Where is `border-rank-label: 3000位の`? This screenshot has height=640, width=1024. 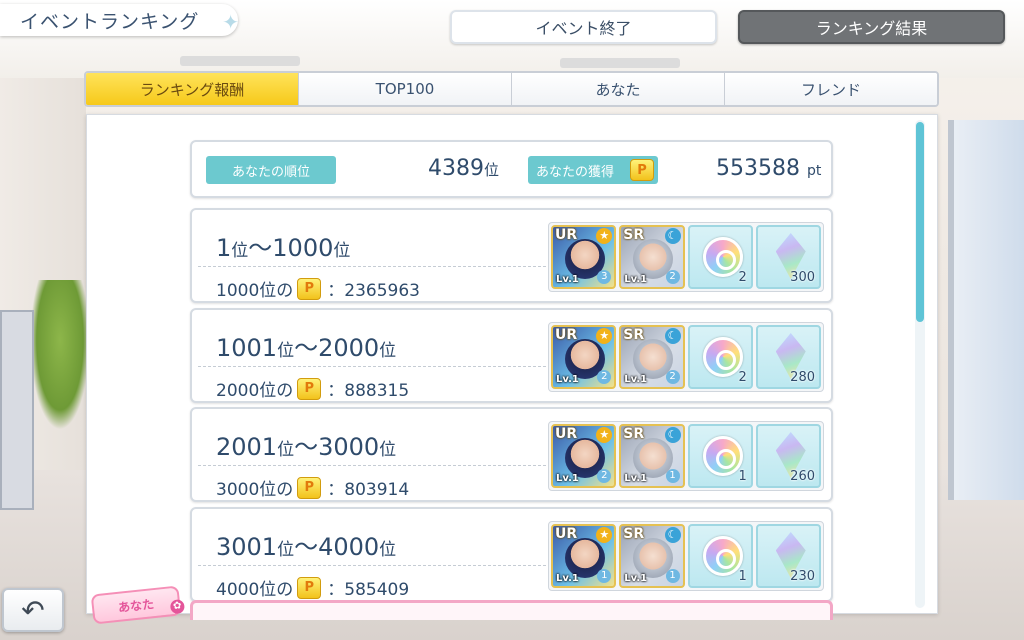
border-rank-label: 3000位の is located at coordinates (255, 490).